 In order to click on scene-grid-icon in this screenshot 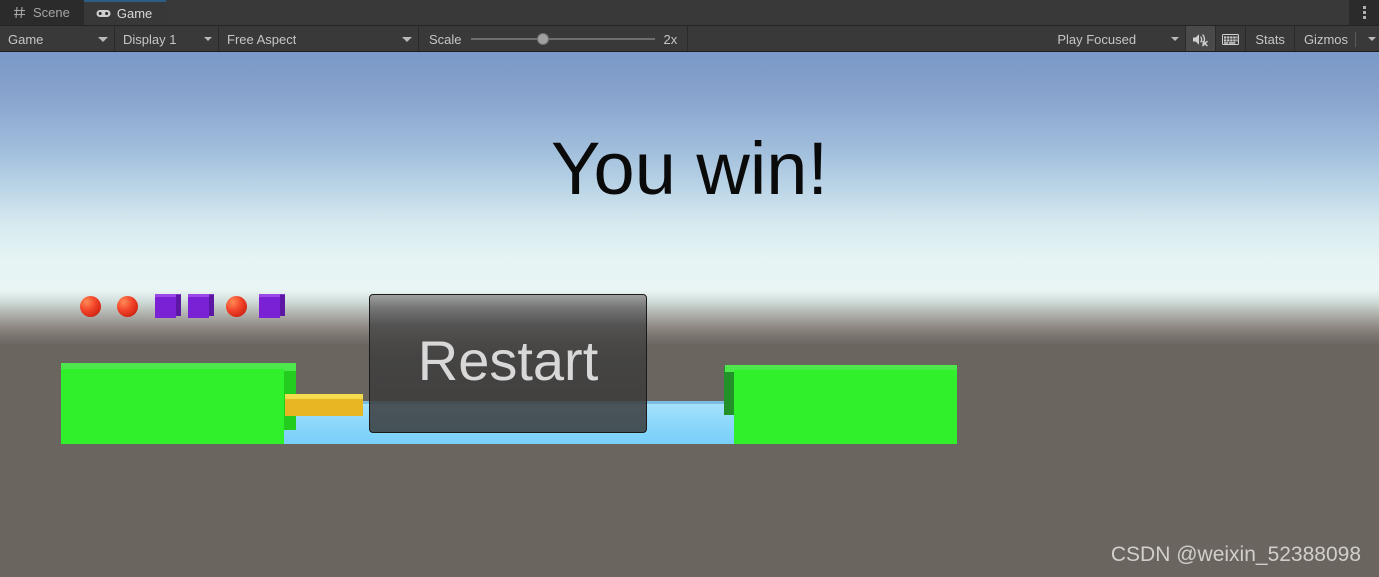, I will do `click(19, 12)`.